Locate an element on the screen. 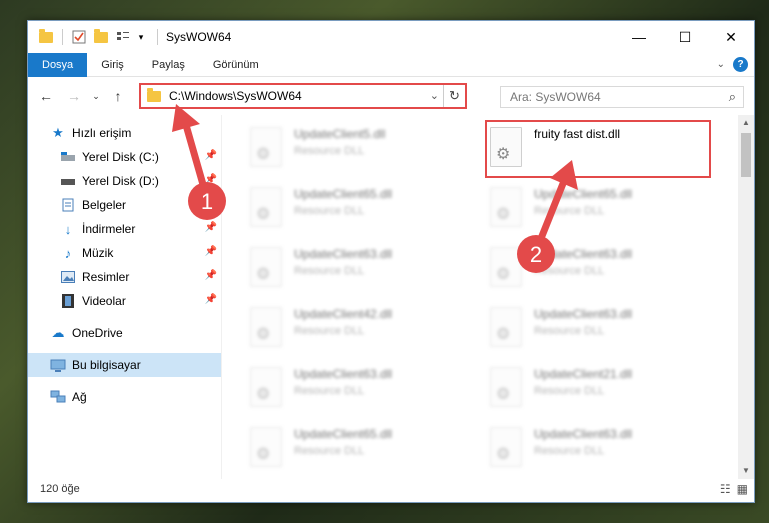 The height and width of the screenshot is (523, 769). sidebar-item-label: Resimler is located at coordinates (106, 277).